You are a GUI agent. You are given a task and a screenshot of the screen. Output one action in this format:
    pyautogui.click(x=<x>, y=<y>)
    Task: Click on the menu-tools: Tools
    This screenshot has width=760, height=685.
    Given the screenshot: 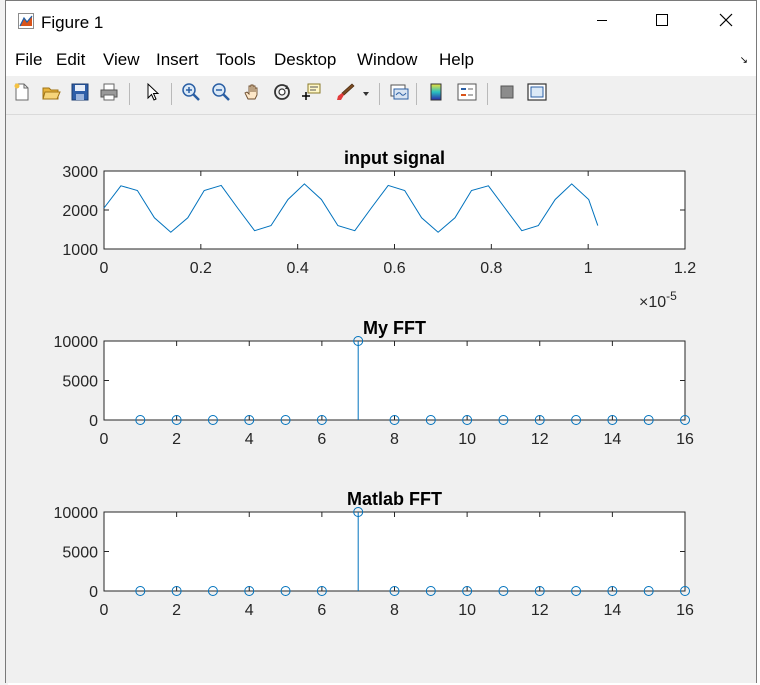 What is the action you would take?
    pyautogui.click(x=236, y=60)
    